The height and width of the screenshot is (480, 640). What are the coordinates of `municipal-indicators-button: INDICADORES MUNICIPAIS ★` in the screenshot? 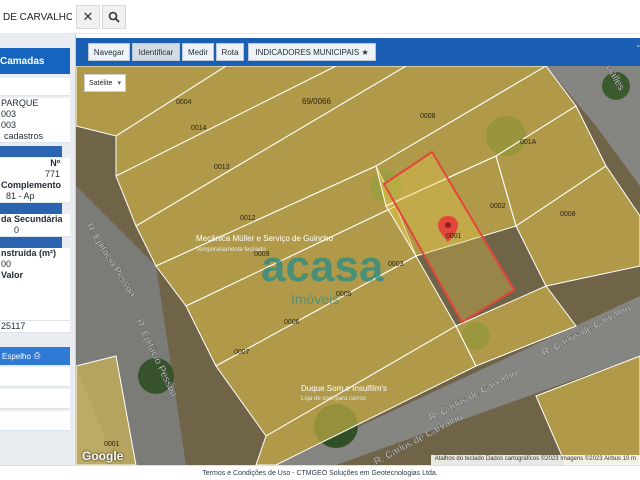 It's located at (312, 52).